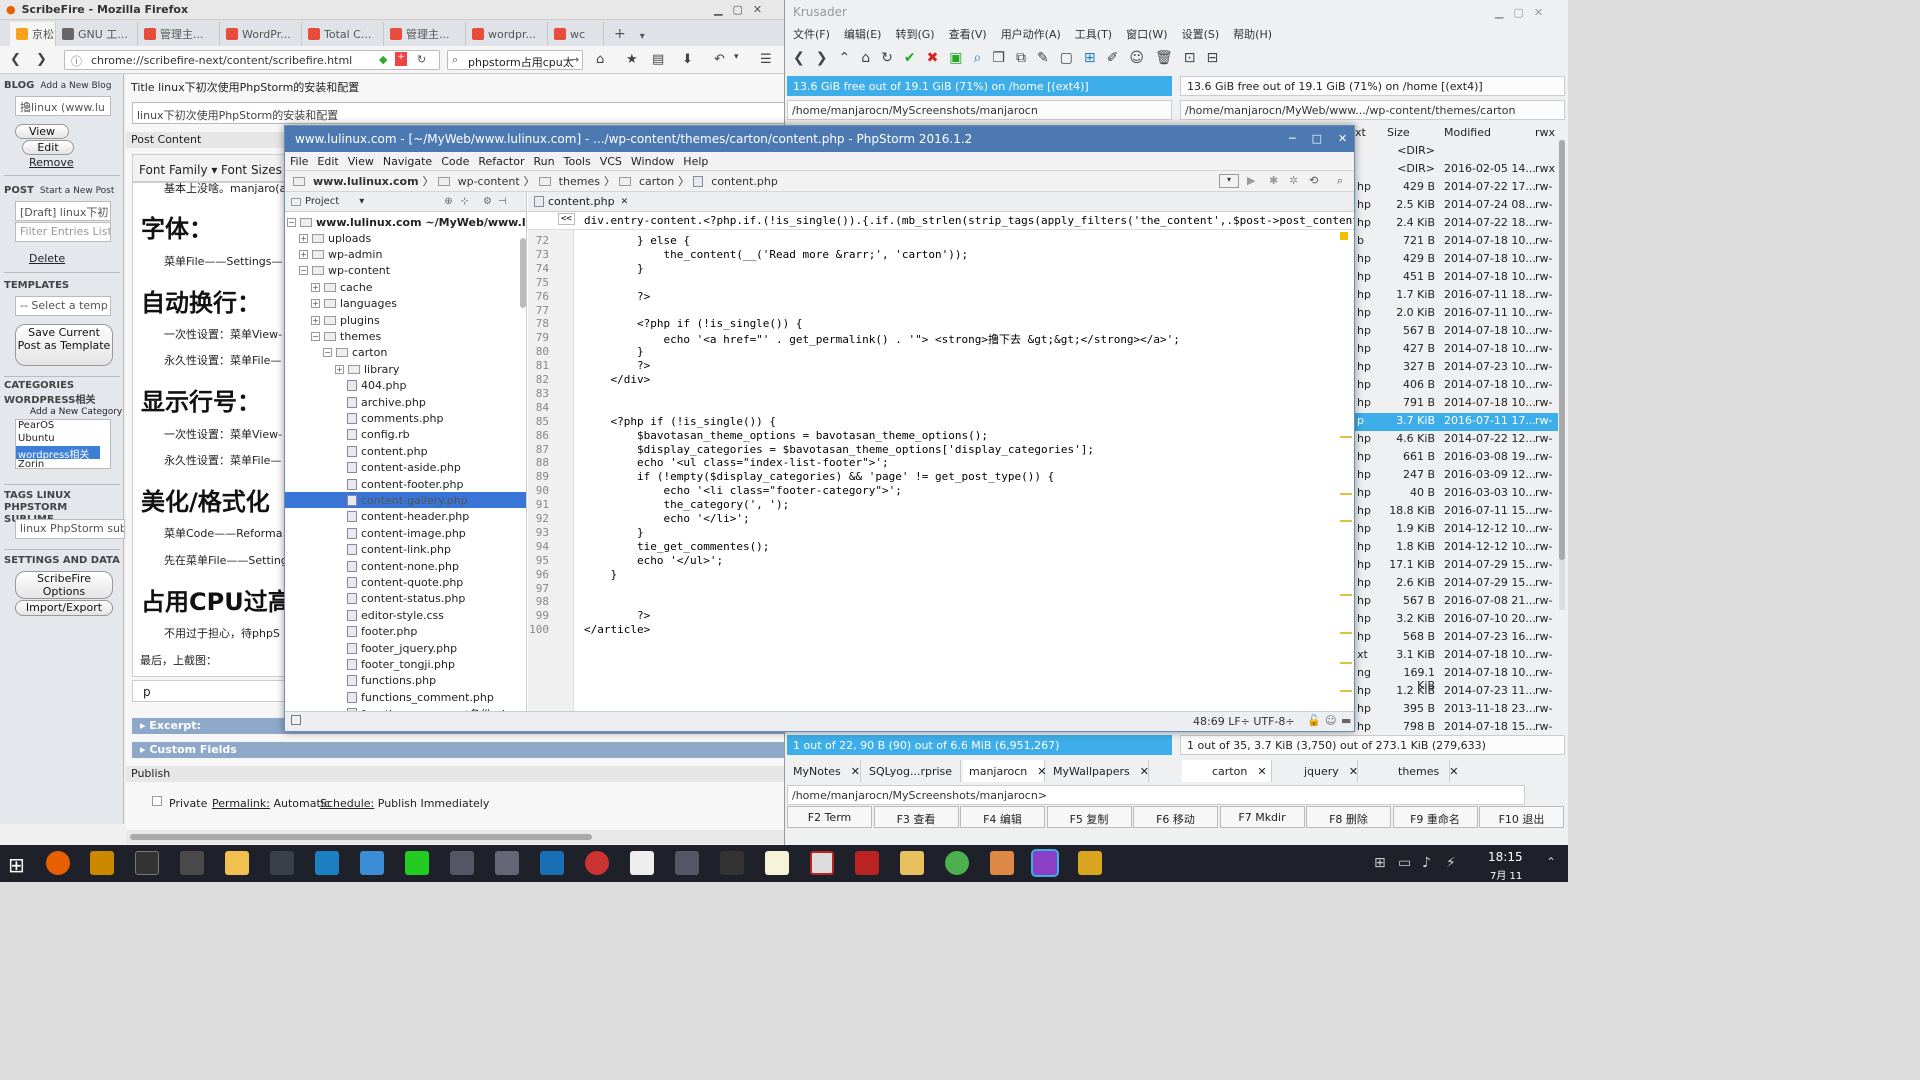  What do you see at coordinates (1409, 771) in the screenshot?
I see `right-tab-themes: themes ✕` at bounding box center [1409, 771].